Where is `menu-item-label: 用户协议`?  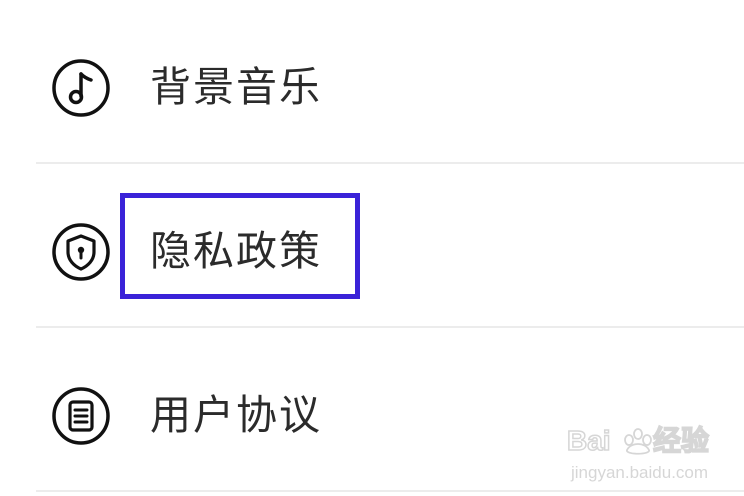 menu-item-label: 用户协议 is located at coordinates (236, 415).